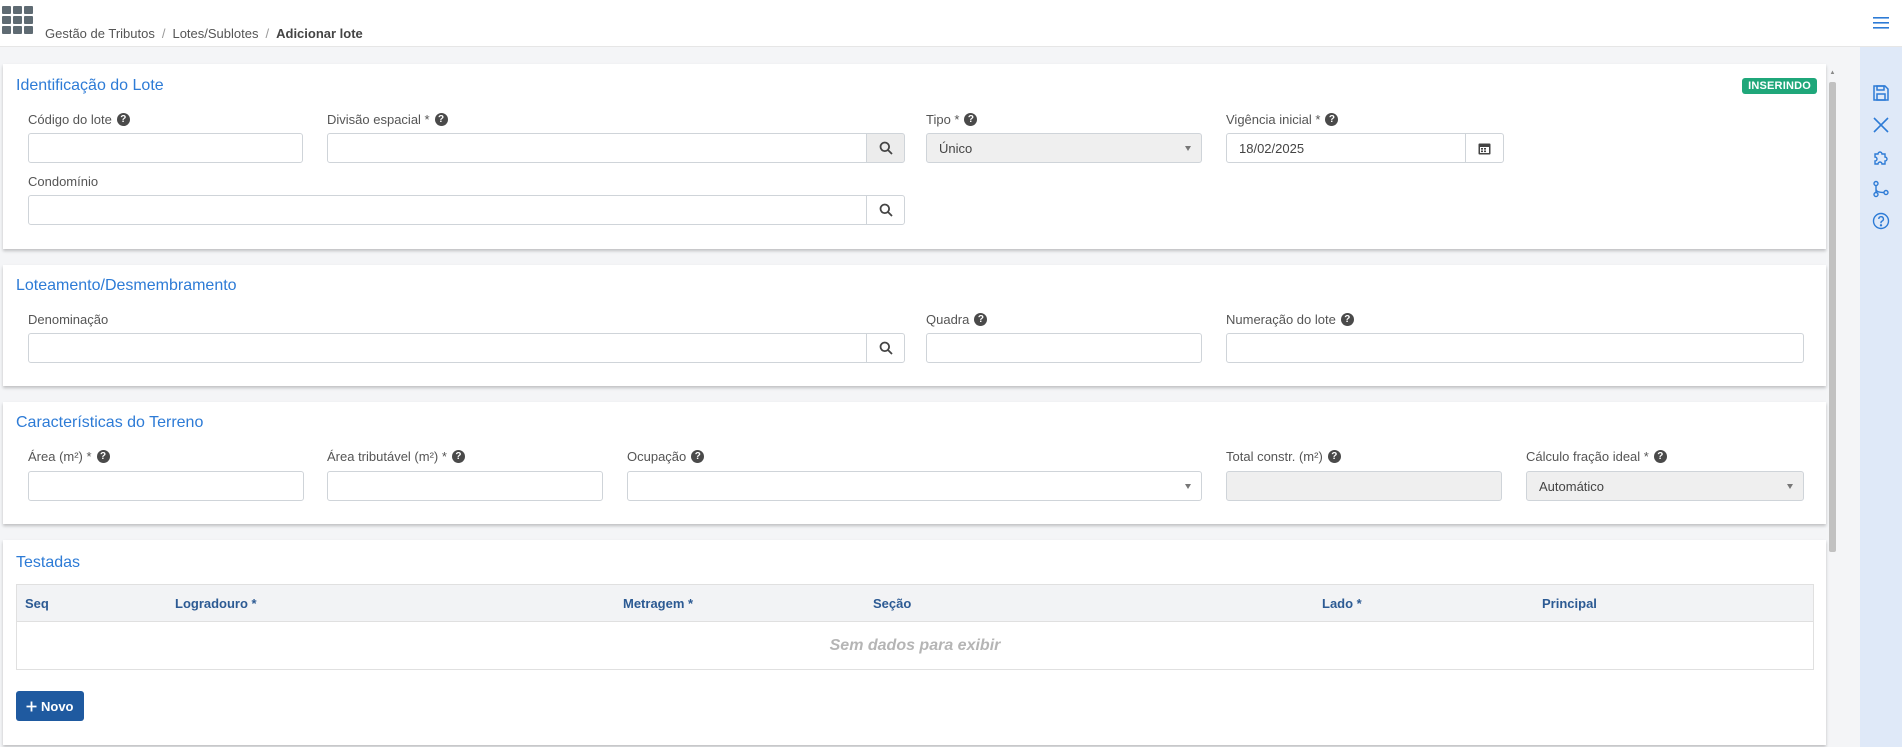  Describe the element at coordinates (1064, 148) in the screenshot. I see `tipo-select: Único` at that location.